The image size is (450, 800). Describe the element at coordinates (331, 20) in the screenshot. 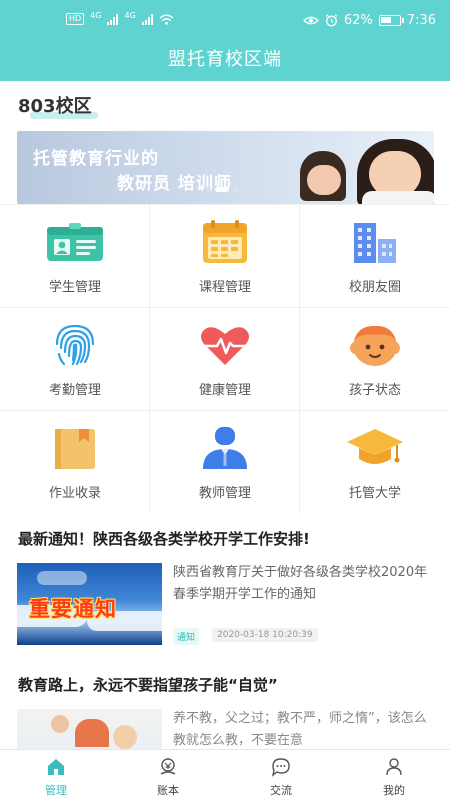

I see `alarm-icon` at that location.